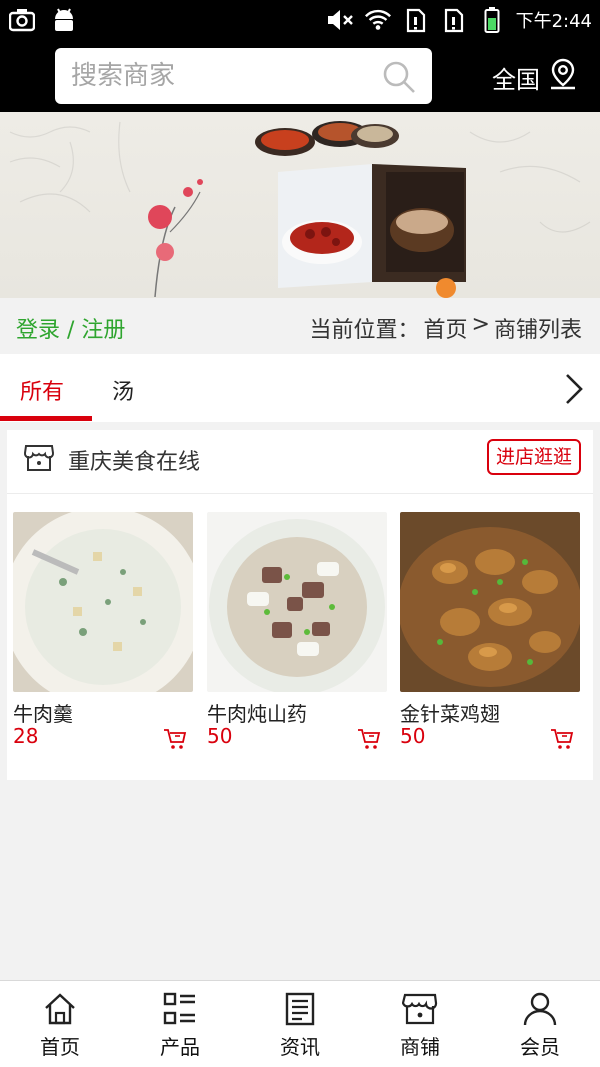 Image resolution: width=600 pixels, height=1067 pixels. Describe the element at coordinates (43, 712) in the screenshot. I see `product-name: 牛肉羹` at that location.